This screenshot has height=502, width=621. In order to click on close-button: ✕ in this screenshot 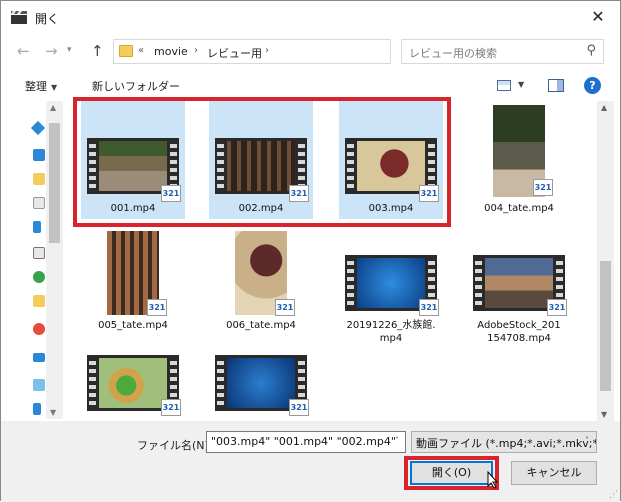, I will do `click(598, 16)`.